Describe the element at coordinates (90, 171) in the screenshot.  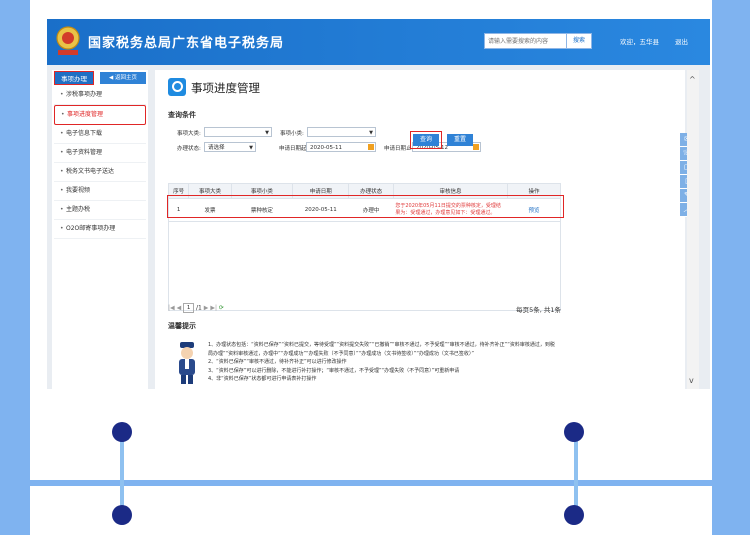
I see `sidebar-item-label: 税务文书电子送达` at that location.